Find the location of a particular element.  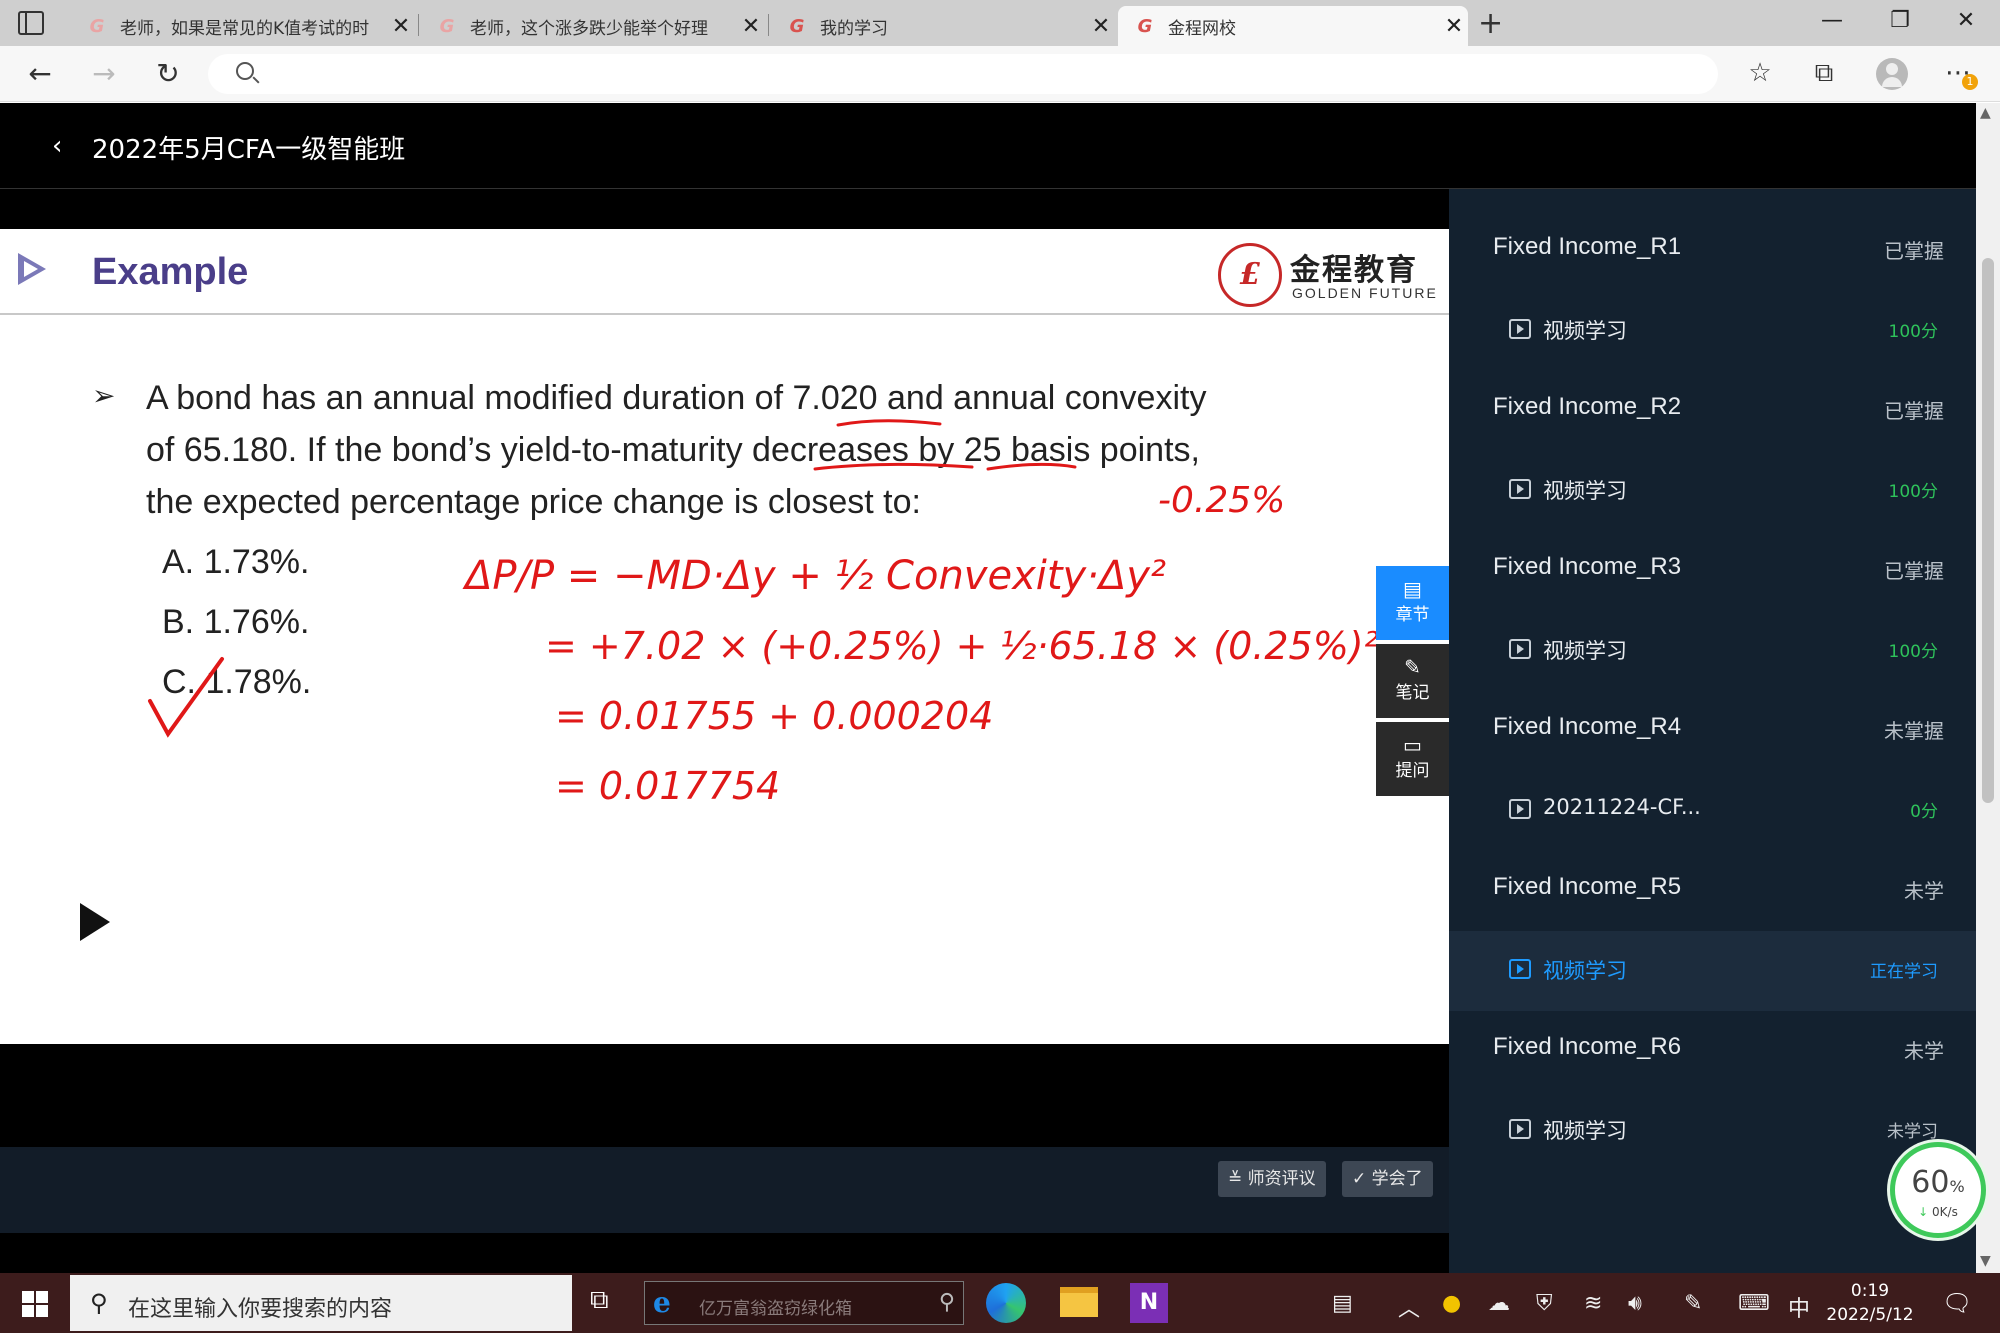

slide-divider is located at coordinates (724, 314).